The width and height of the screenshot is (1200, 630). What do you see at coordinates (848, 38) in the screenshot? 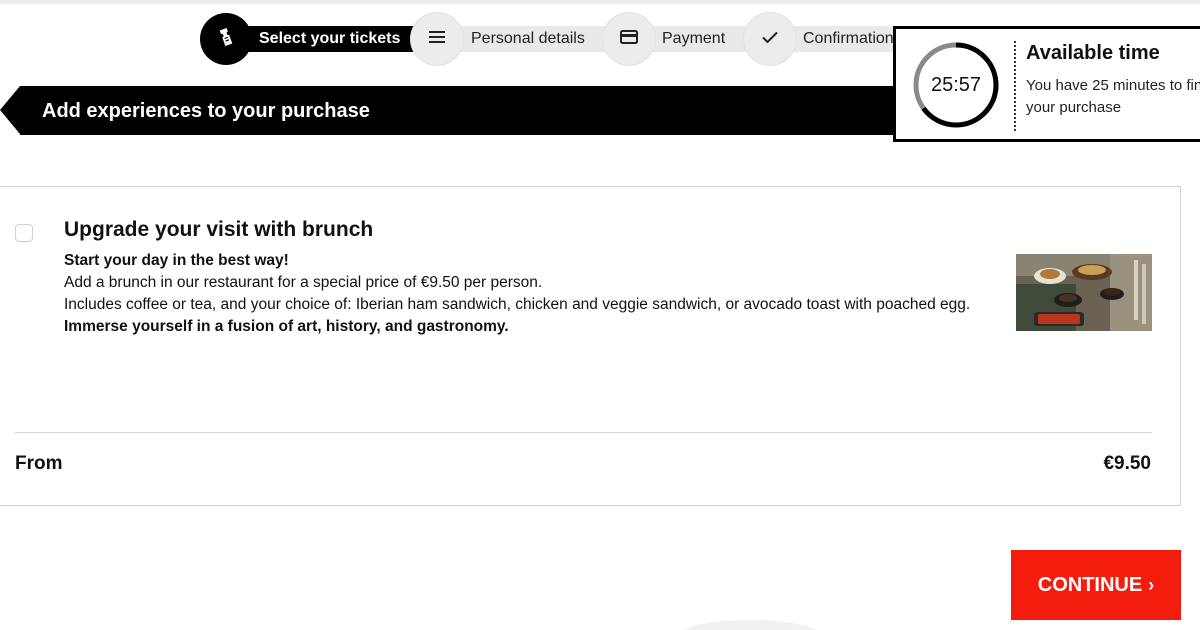
I see `step-label-confirmation: Confirmation` at bounding box center [848, 38].